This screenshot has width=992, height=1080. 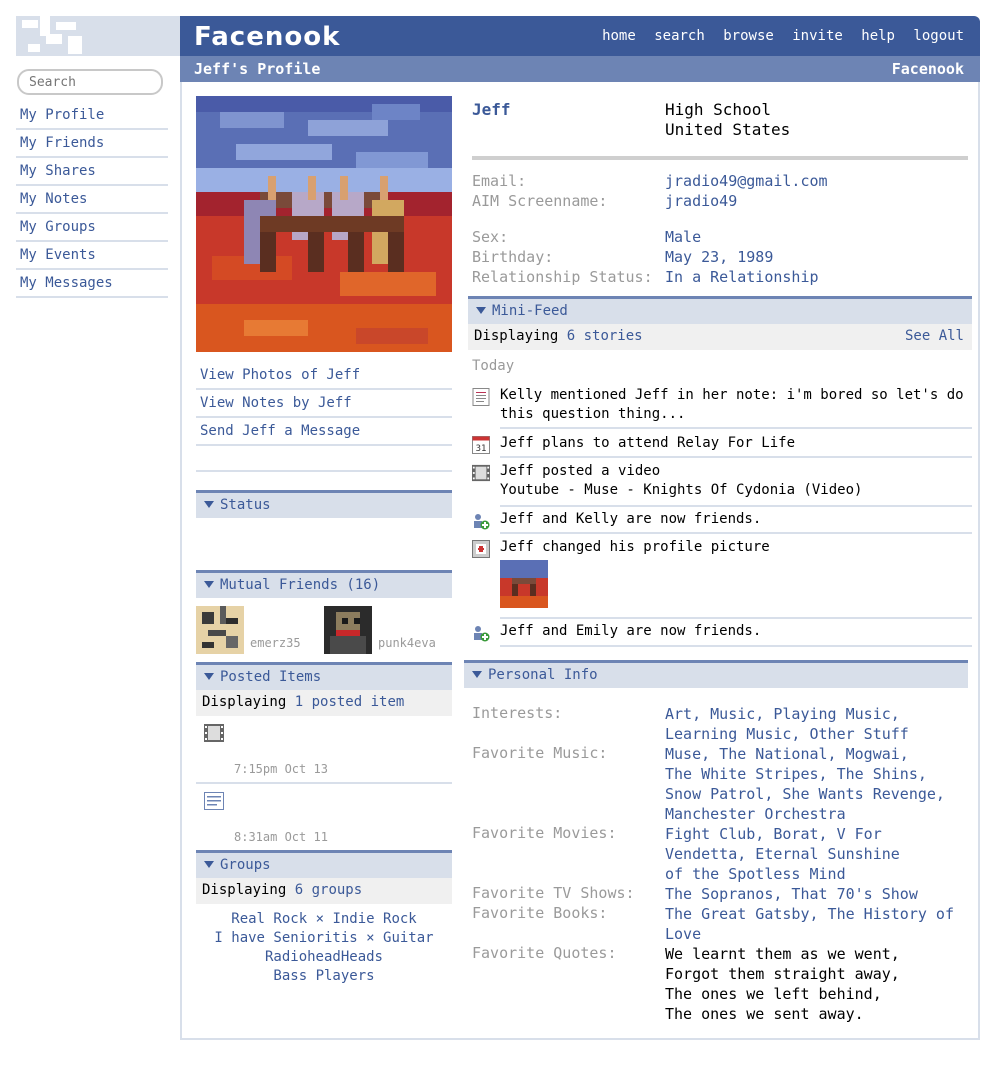 What do you see at coordinates (324, 376) in the screenshot?
I see `view-photos-link: View Photos of Jeff` at bounding box center [324, 376].